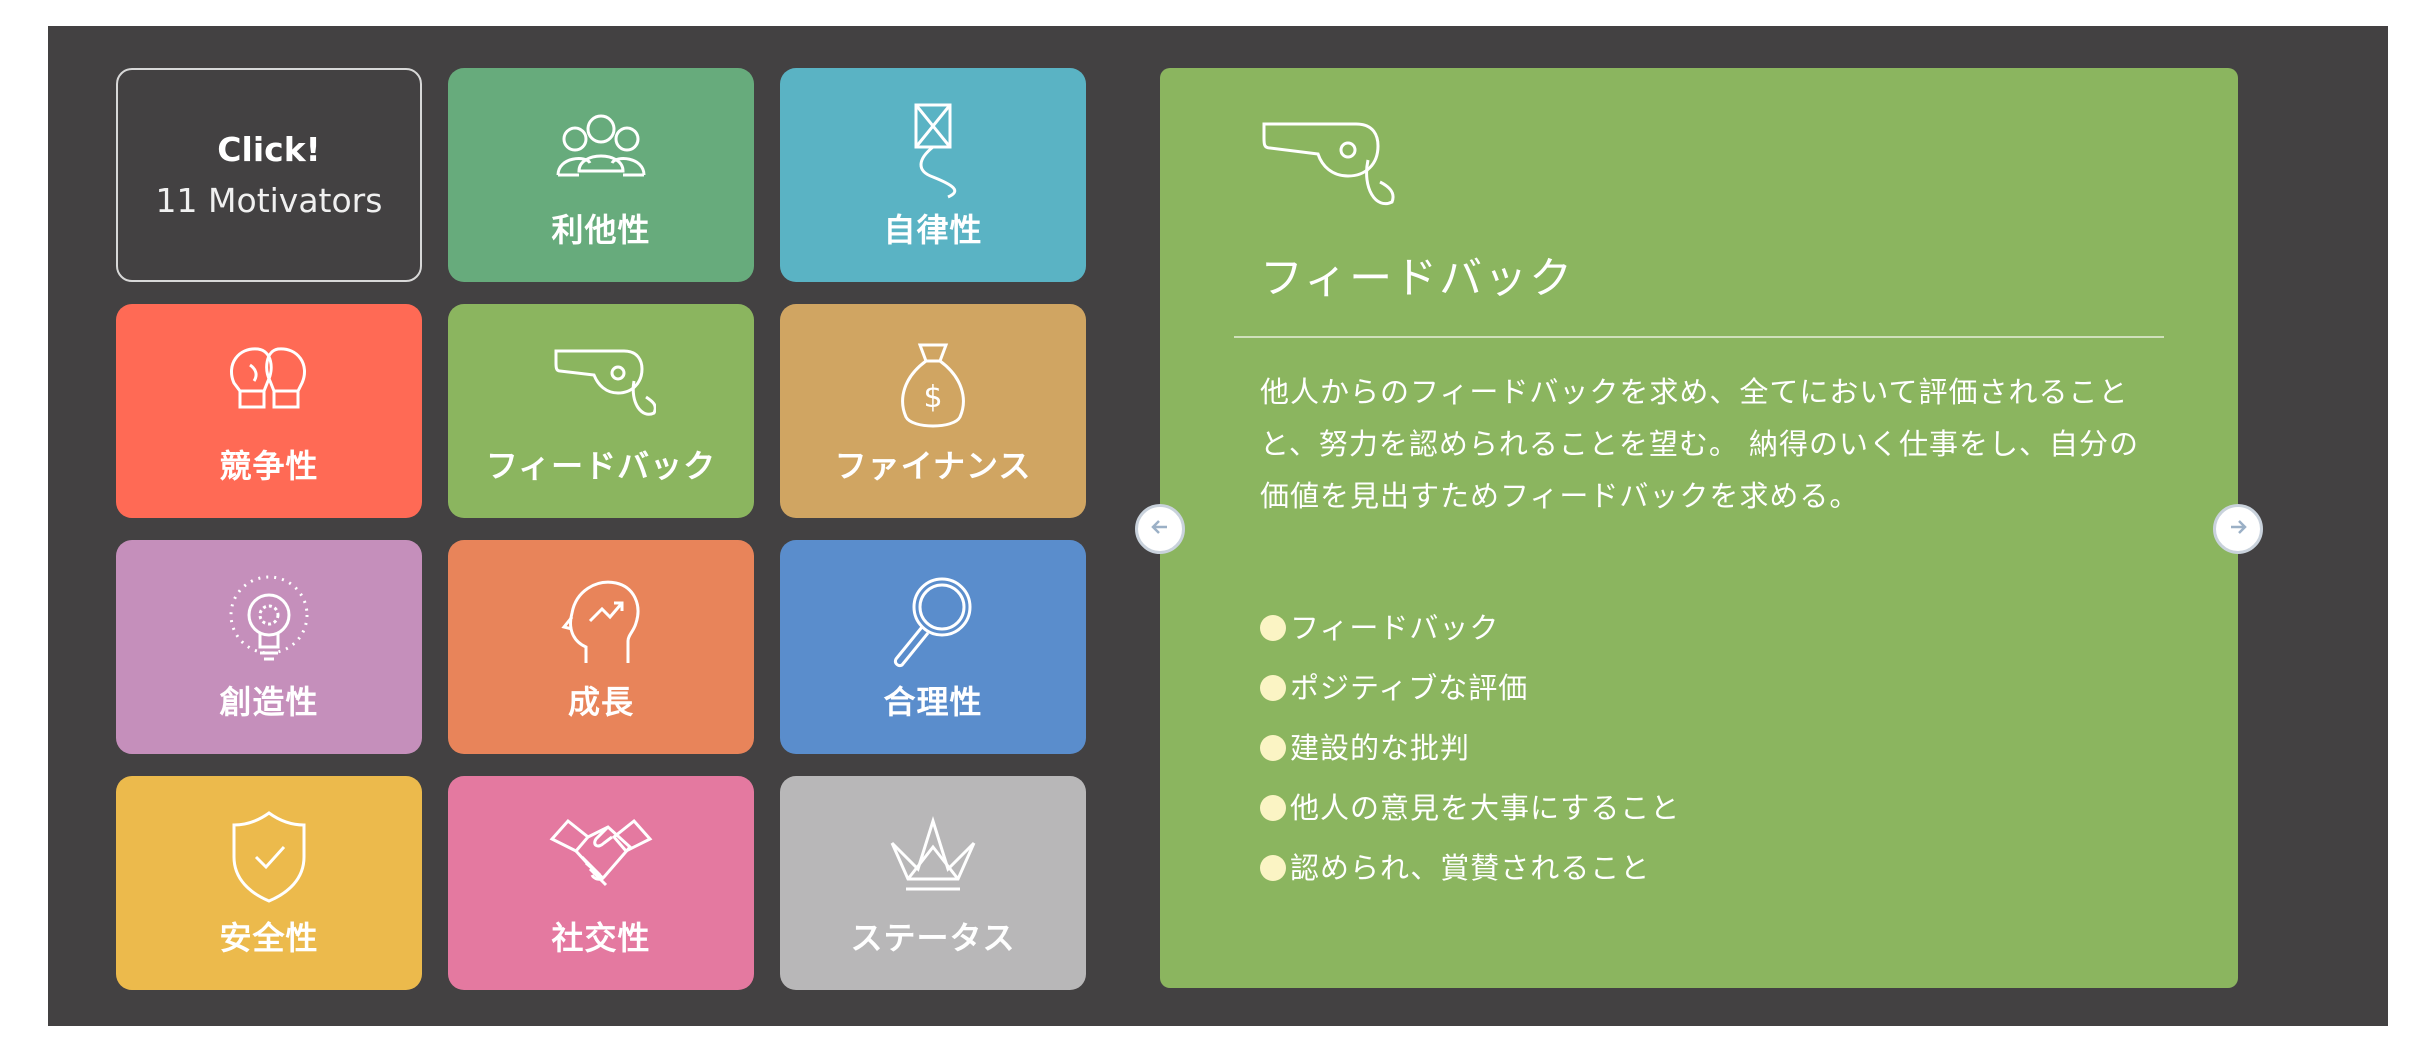 The width and height of the screenshot is (2422, 1038). What do you see at coordinates (1560, 496) in the screenshot?
I see `description-line: 価値を見出すためフィードバックを求める。` at bounding box center [1560, 496].